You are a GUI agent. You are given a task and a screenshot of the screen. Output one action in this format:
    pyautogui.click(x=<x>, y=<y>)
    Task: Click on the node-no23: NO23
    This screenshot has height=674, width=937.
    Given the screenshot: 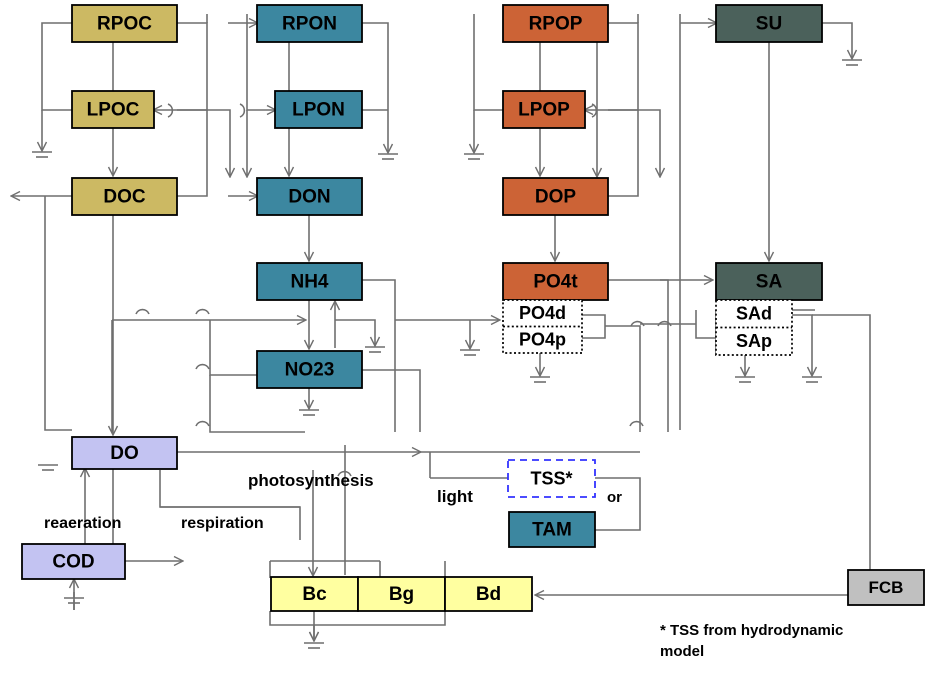 What is the action you would take?
    pyautogui.click(x=309, y=369)
    